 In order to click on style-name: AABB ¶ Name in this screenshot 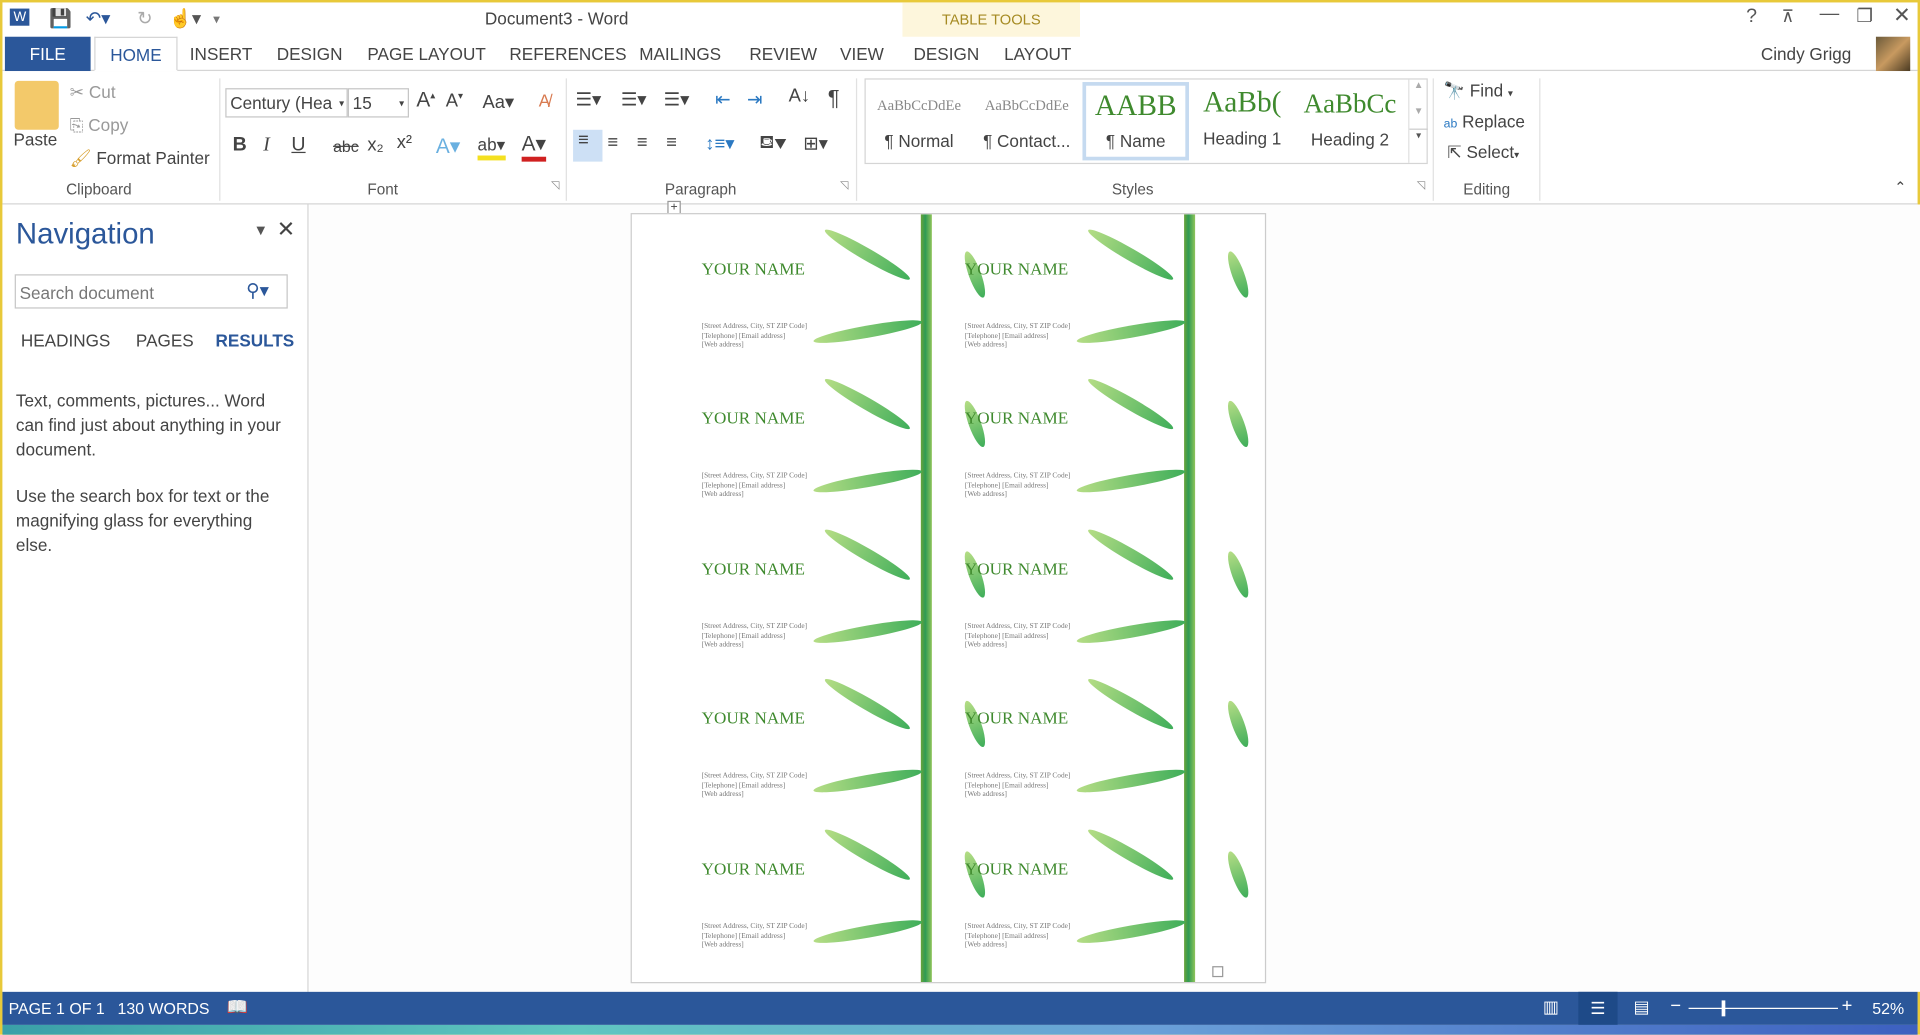, I will do `click(1135, 121)`.